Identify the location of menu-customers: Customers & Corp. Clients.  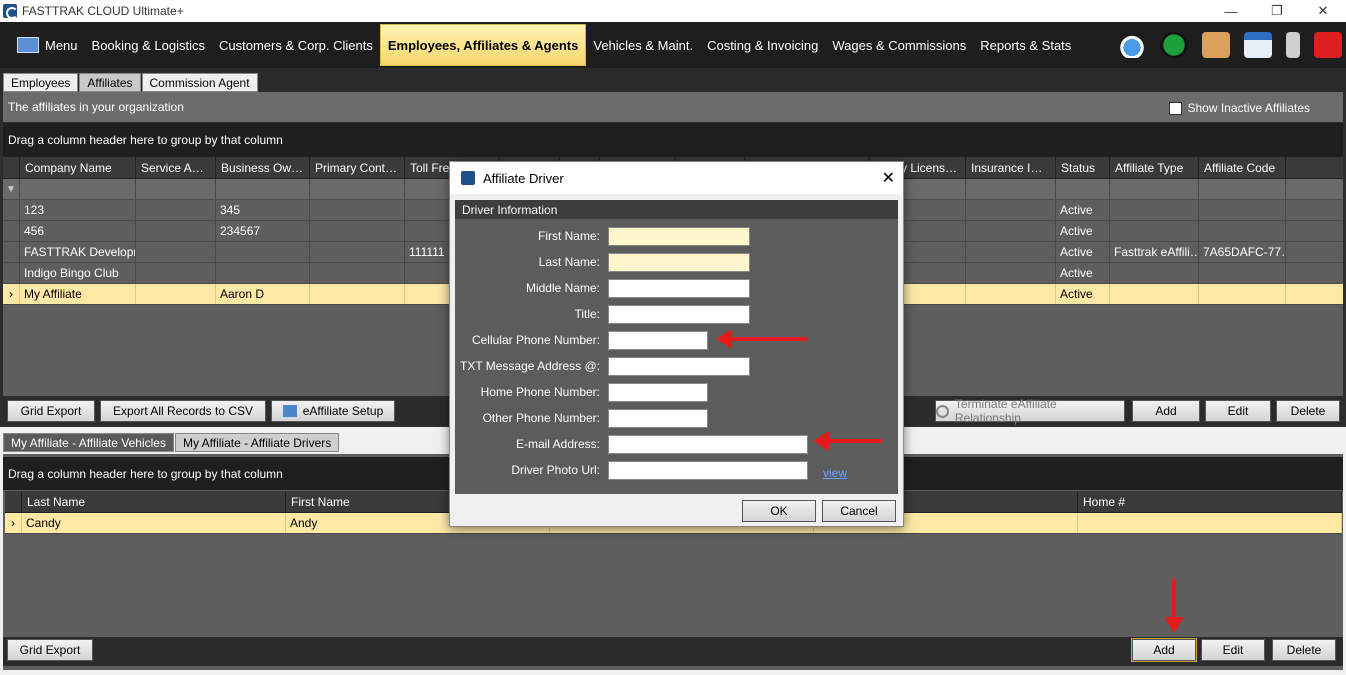
(296, 45).